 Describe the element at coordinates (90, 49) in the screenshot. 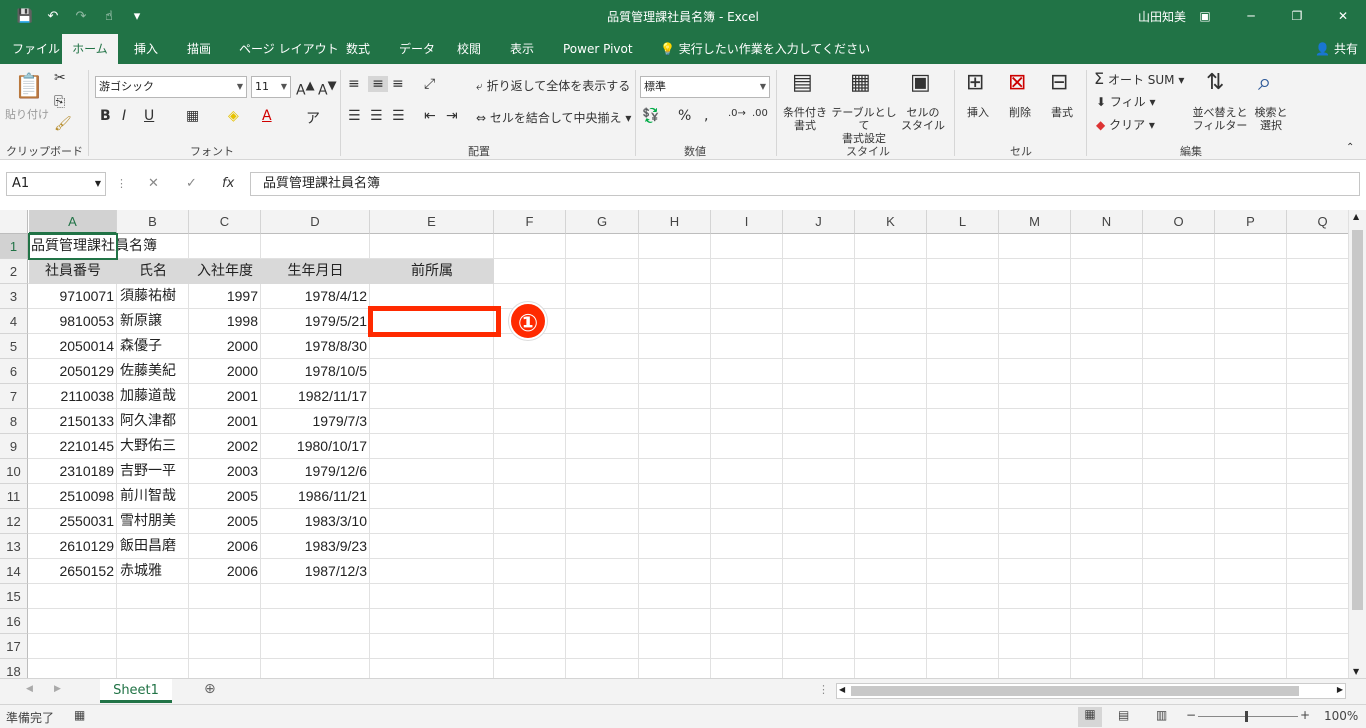

I see `tab-home: ホーム` at that location.